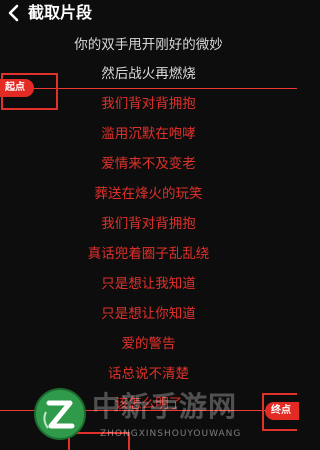 This screenshot has width=320, height=450. What do you see at coordinates (148, 45) in the screenshot?
I see `lyric-line: 你的双手甩开刚好的微妙` at bounding box center [148, 45].